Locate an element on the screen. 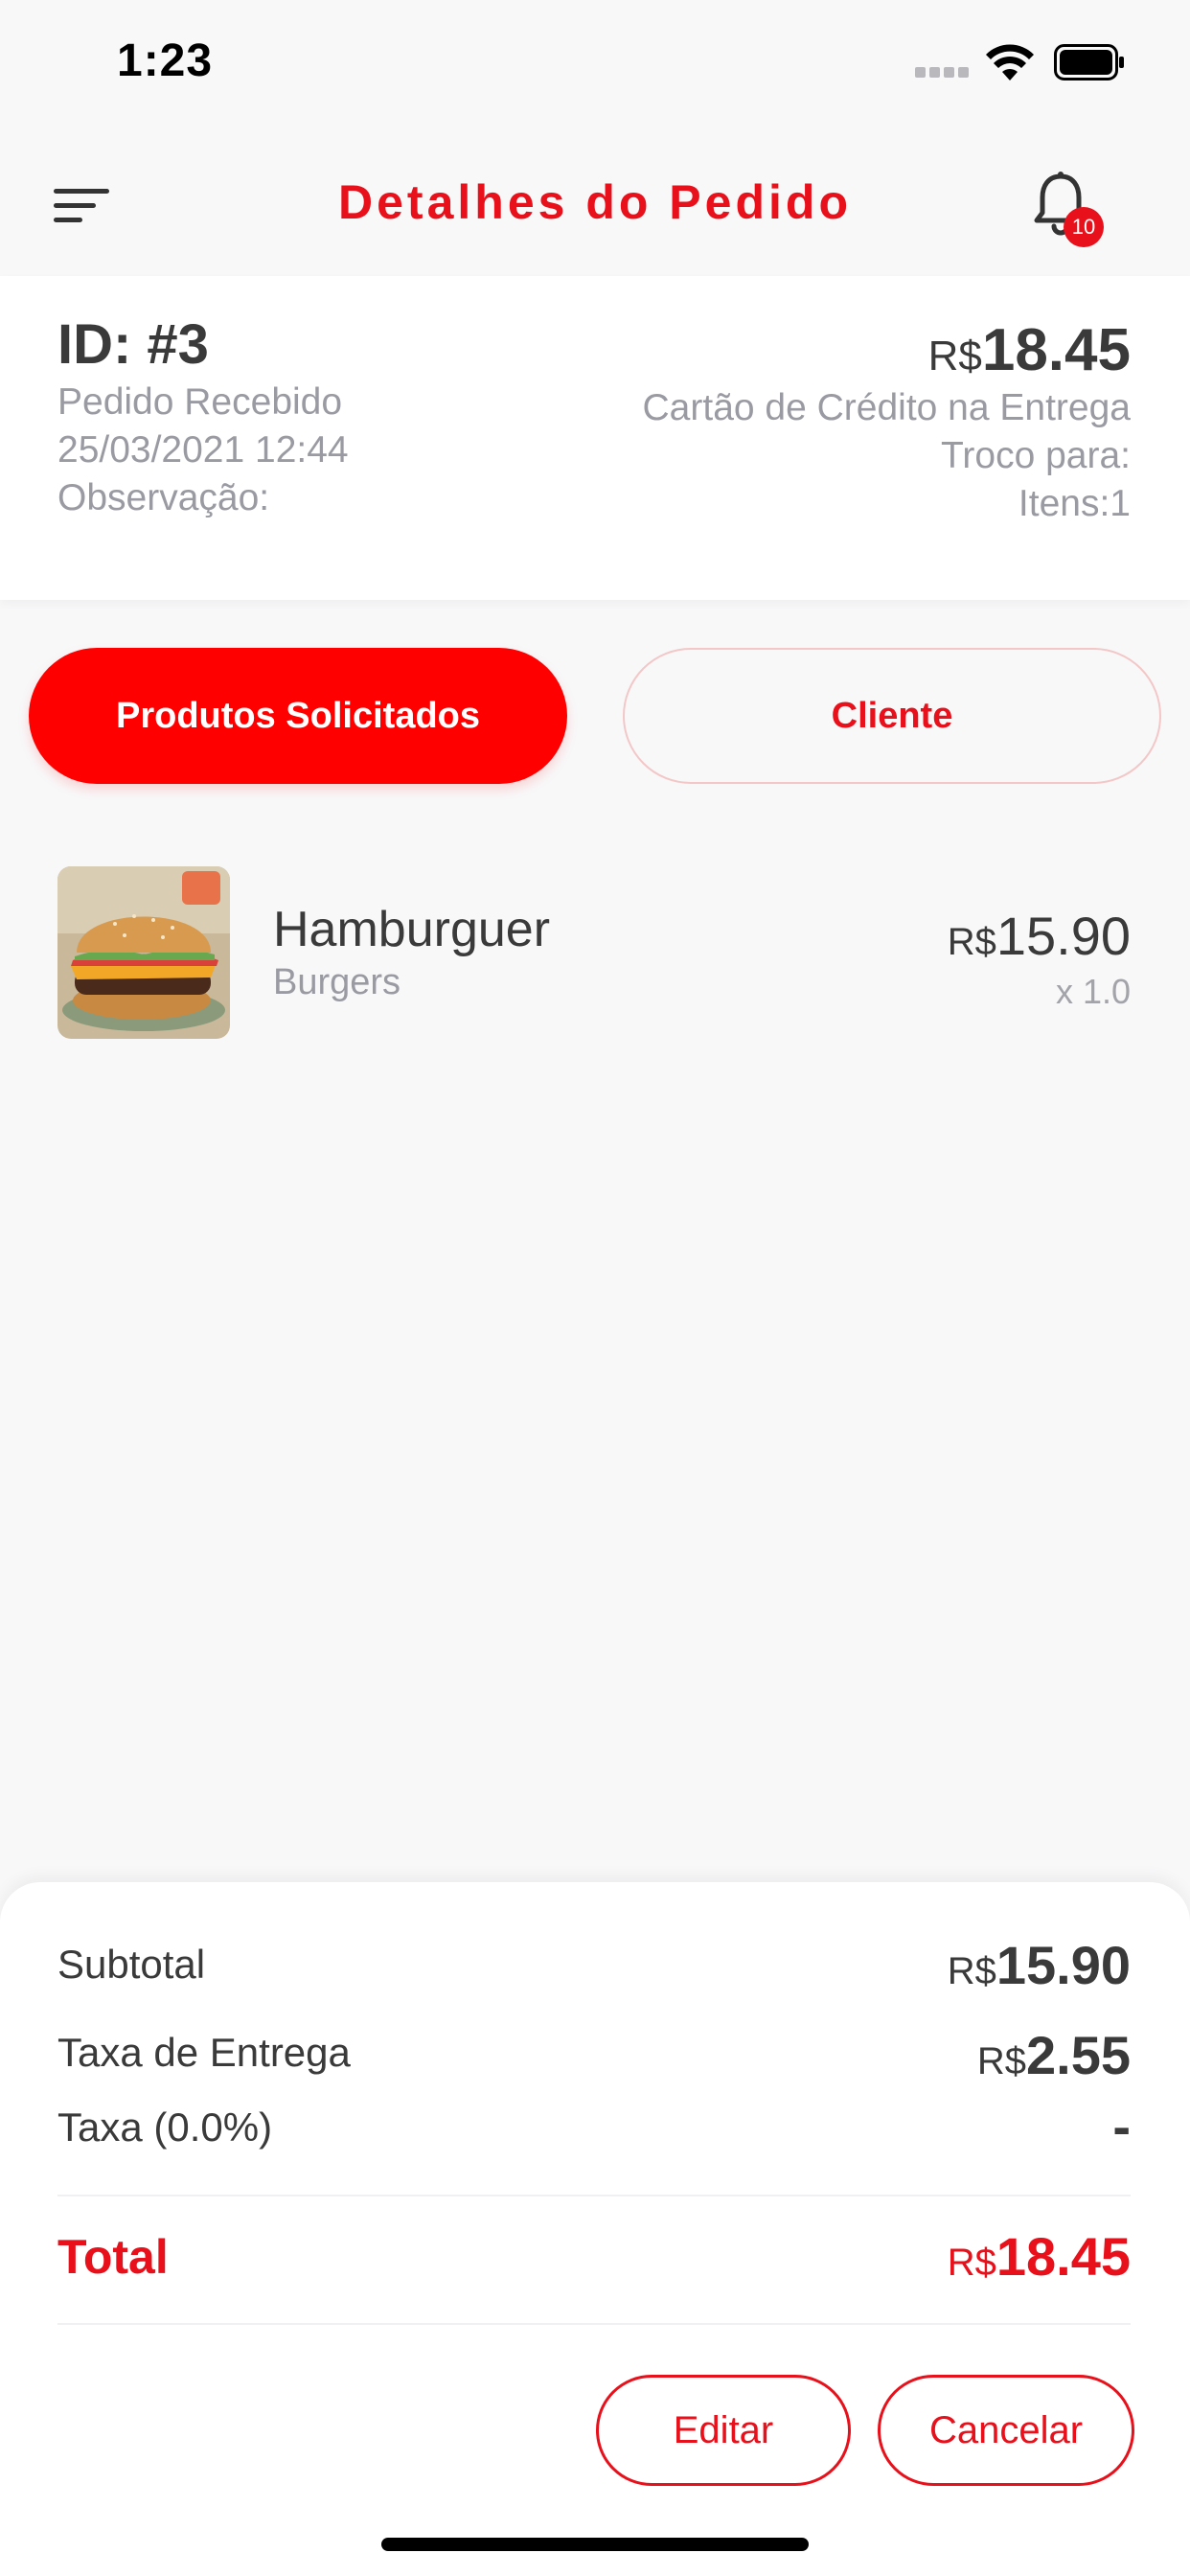 The height and width of the screenshot is (2576, 1190). order-amount-value: 18.45 is located at coordinates (1056, 350).